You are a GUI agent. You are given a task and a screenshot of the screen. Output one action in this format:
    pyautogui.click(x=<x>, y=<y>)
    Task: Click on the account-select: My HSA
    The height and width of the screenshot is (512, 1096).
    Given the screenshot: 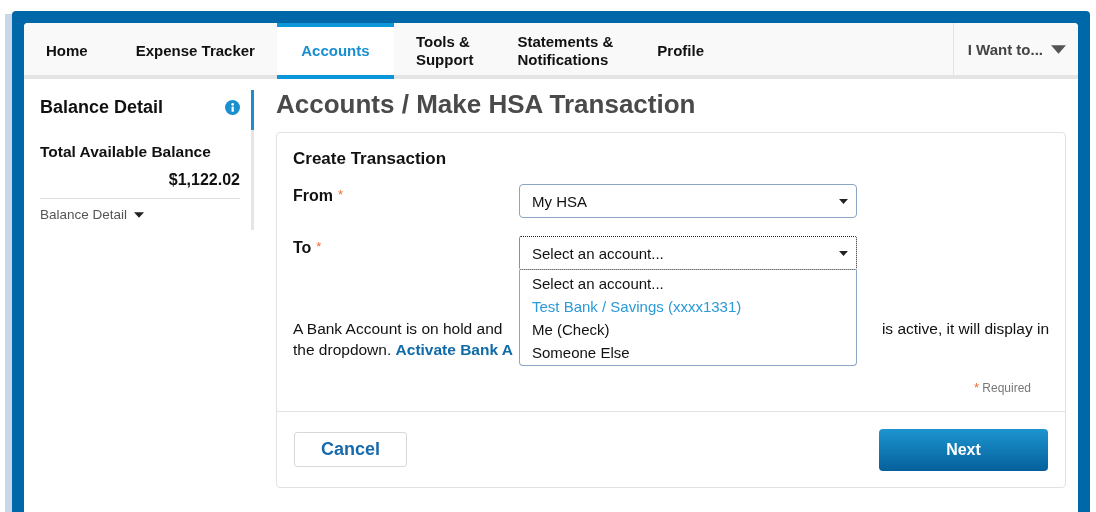 What is the action you would take?
    pyautogui.click(x=688, y=201)
    